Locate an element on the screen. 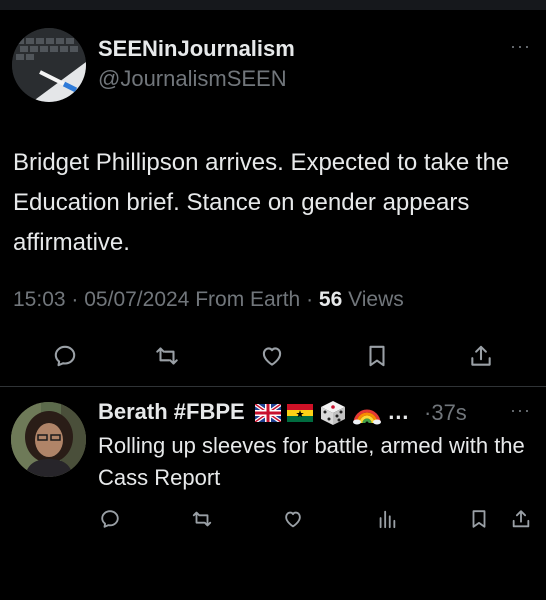 The image size is (546, 600). tweet-time: 15:03 is located at coordinates (39, 299).